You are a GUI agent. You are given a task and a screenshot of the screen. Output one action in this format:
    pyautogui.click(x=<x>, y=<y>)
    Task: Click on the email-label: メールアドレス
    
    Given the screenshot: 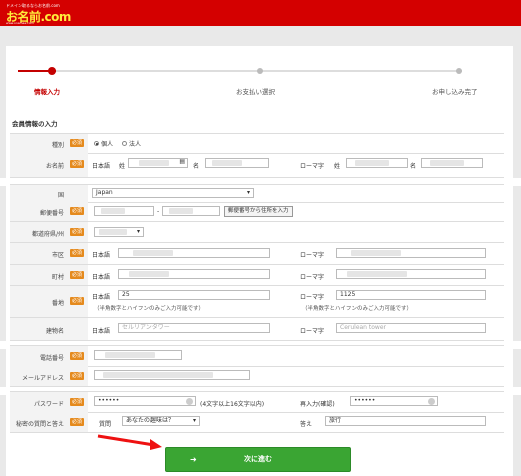 What is the action you would take?
    pyautogui.click(x=42, y=378)
    